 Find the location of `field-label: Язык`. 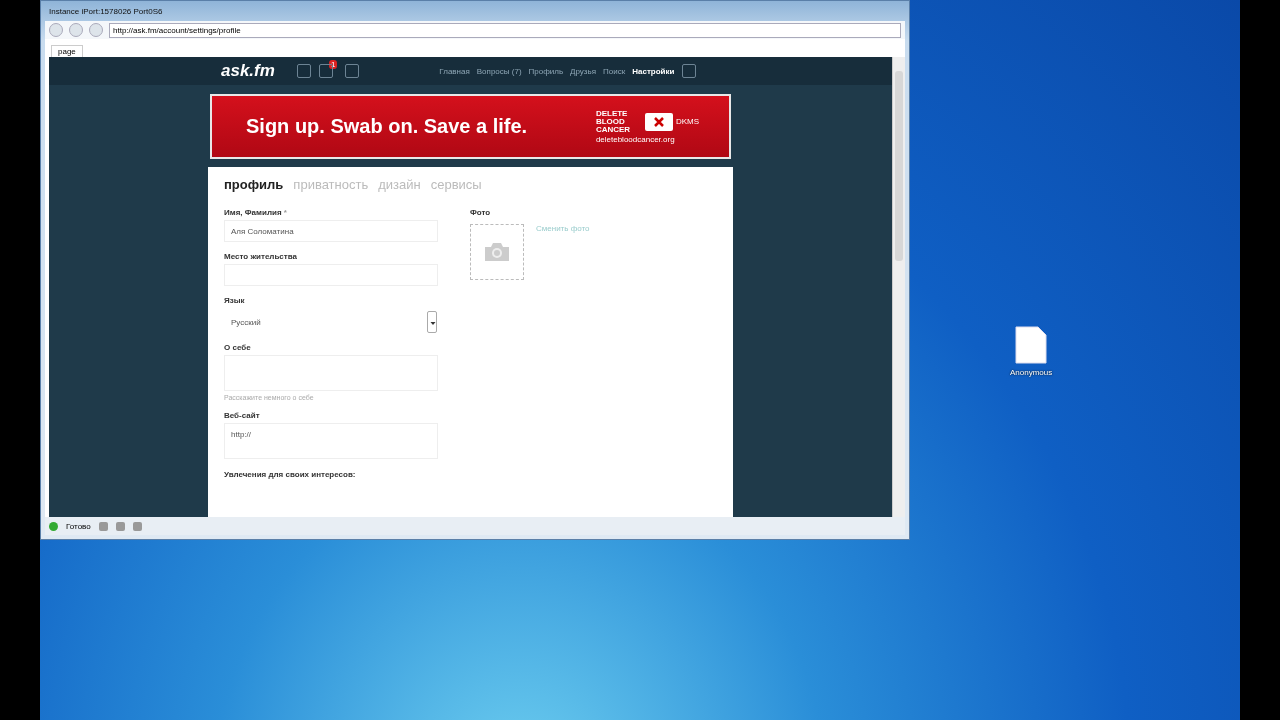

field-label: Язык is located at coordinates (234, 300).